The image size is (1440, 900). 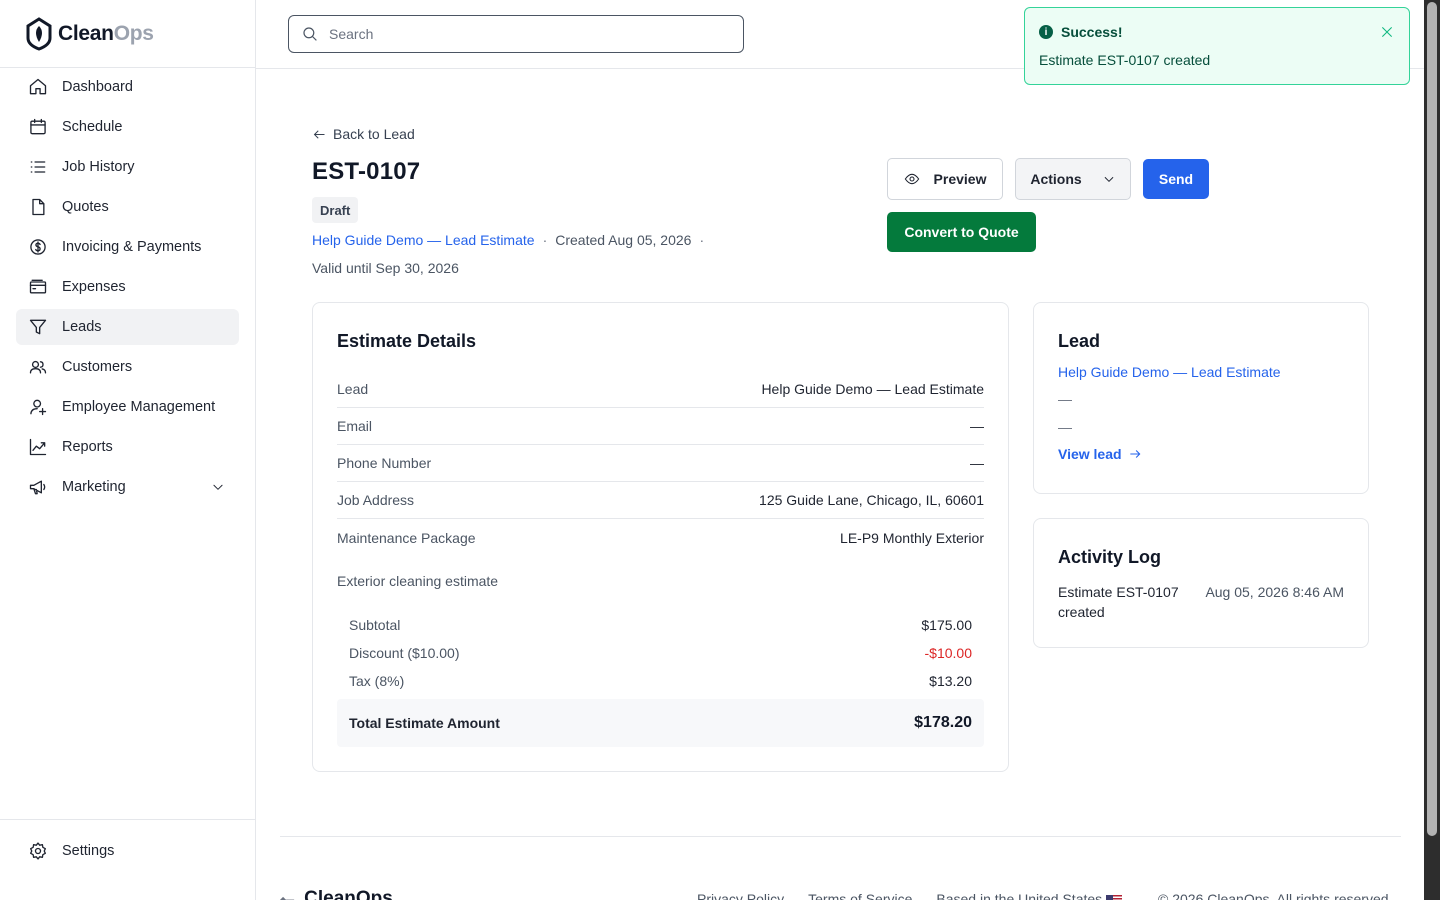 I want to click on detail-label: Email, so click(x=355, y=426).